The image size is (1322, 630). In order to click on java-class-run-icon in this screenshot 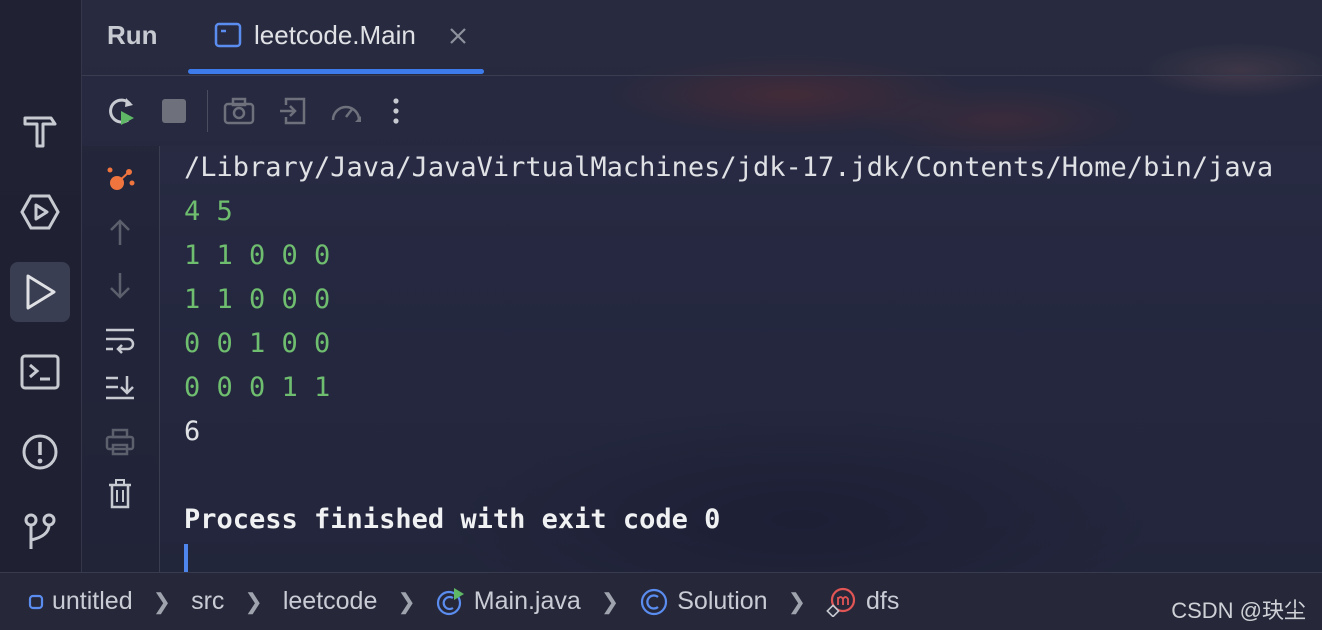, I will do `click(450, 601)`.